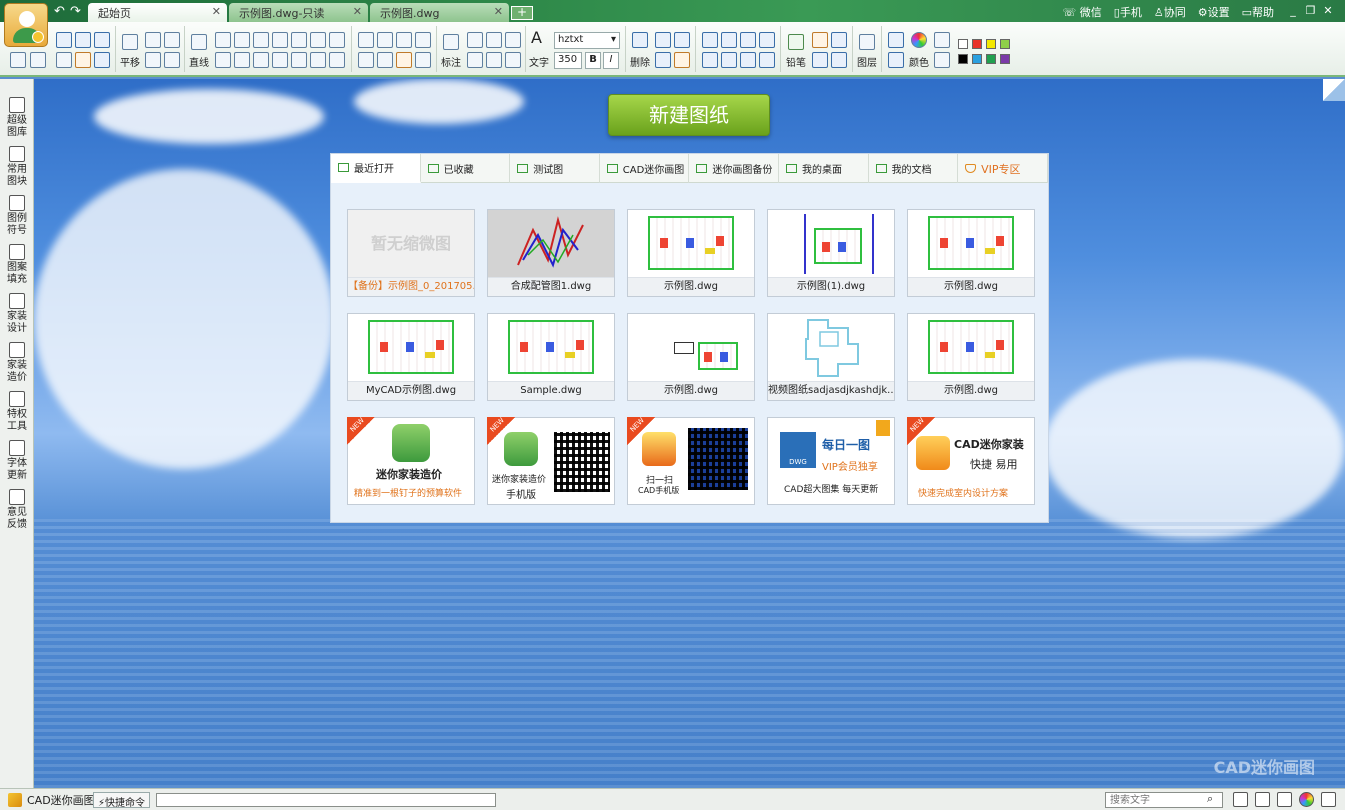 This screenshot has width=1345, height=810. What do you see at coordinates (475, 60) in the screenshot?
I see `radius-dim-icon` at bounding box center [475, 60].